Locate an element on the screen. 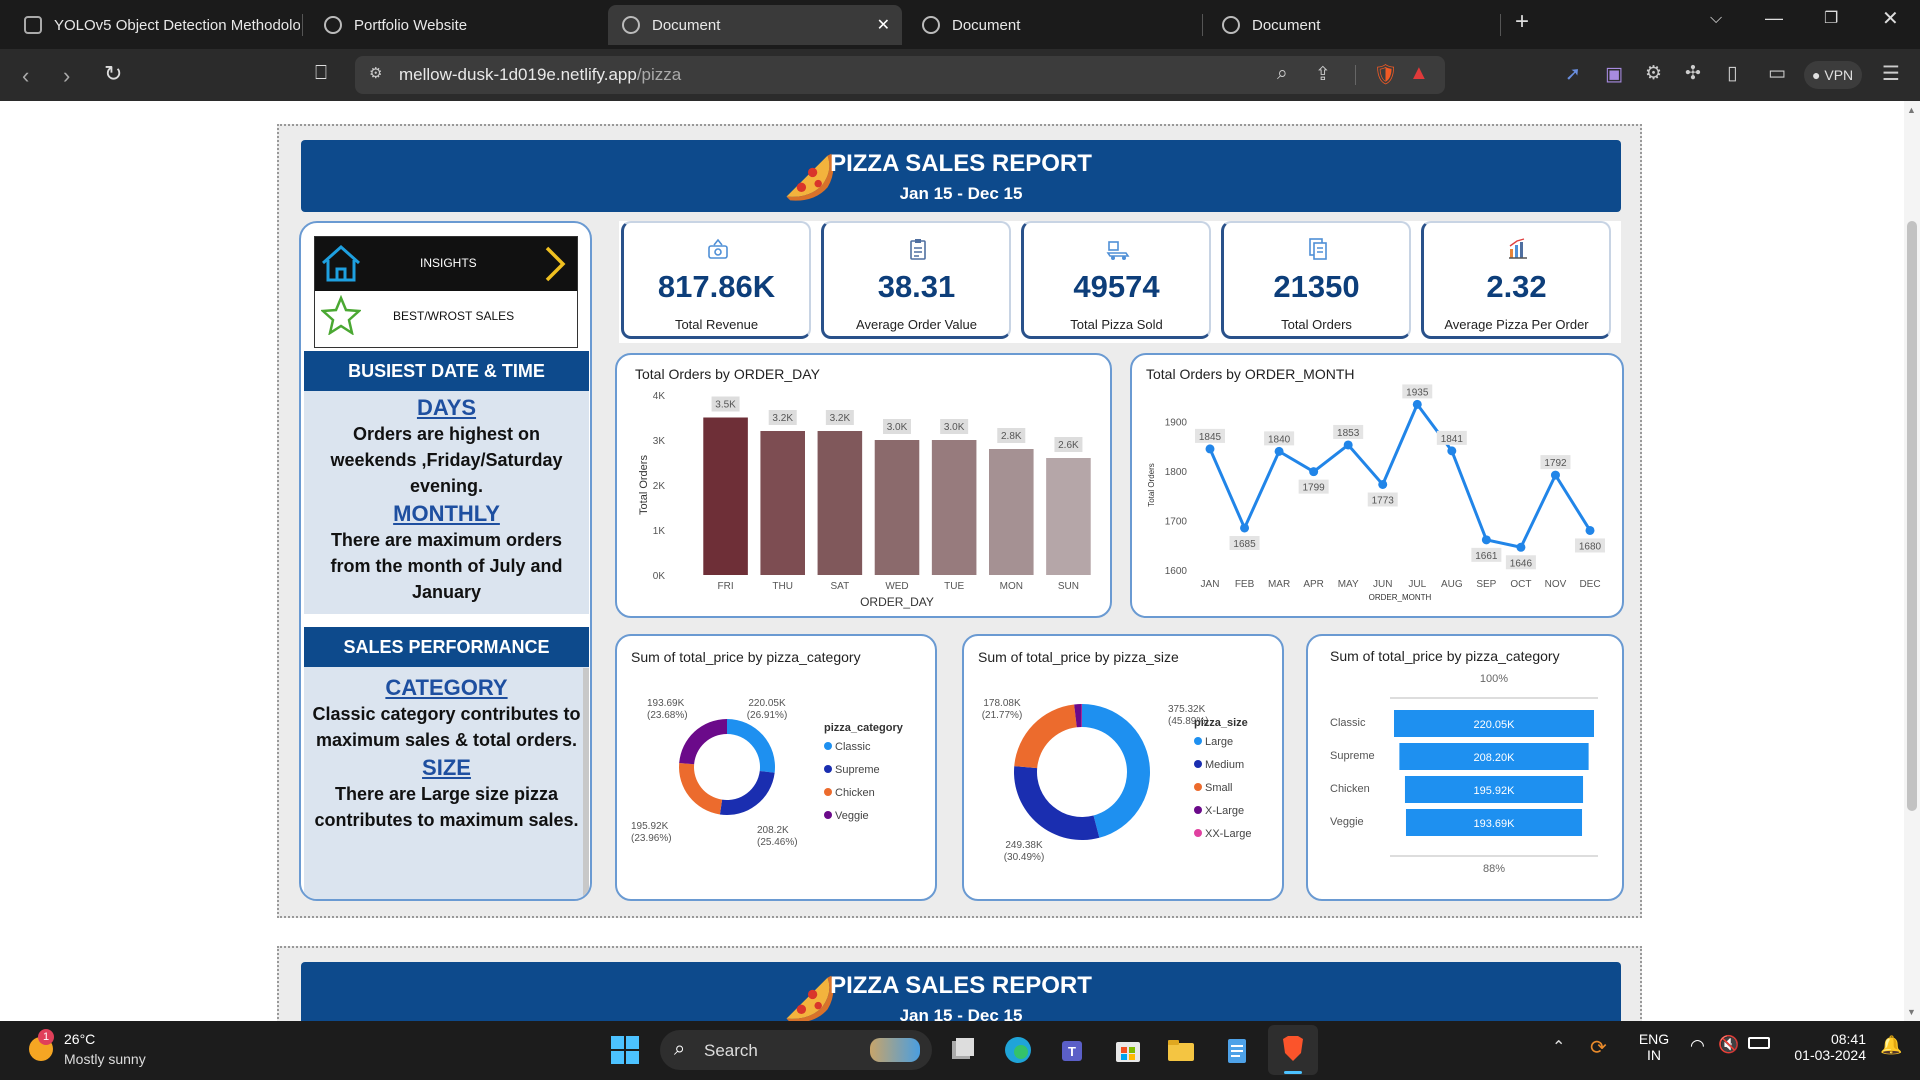  wallet-icon: ▭ is located at coordinates (1777, 73).